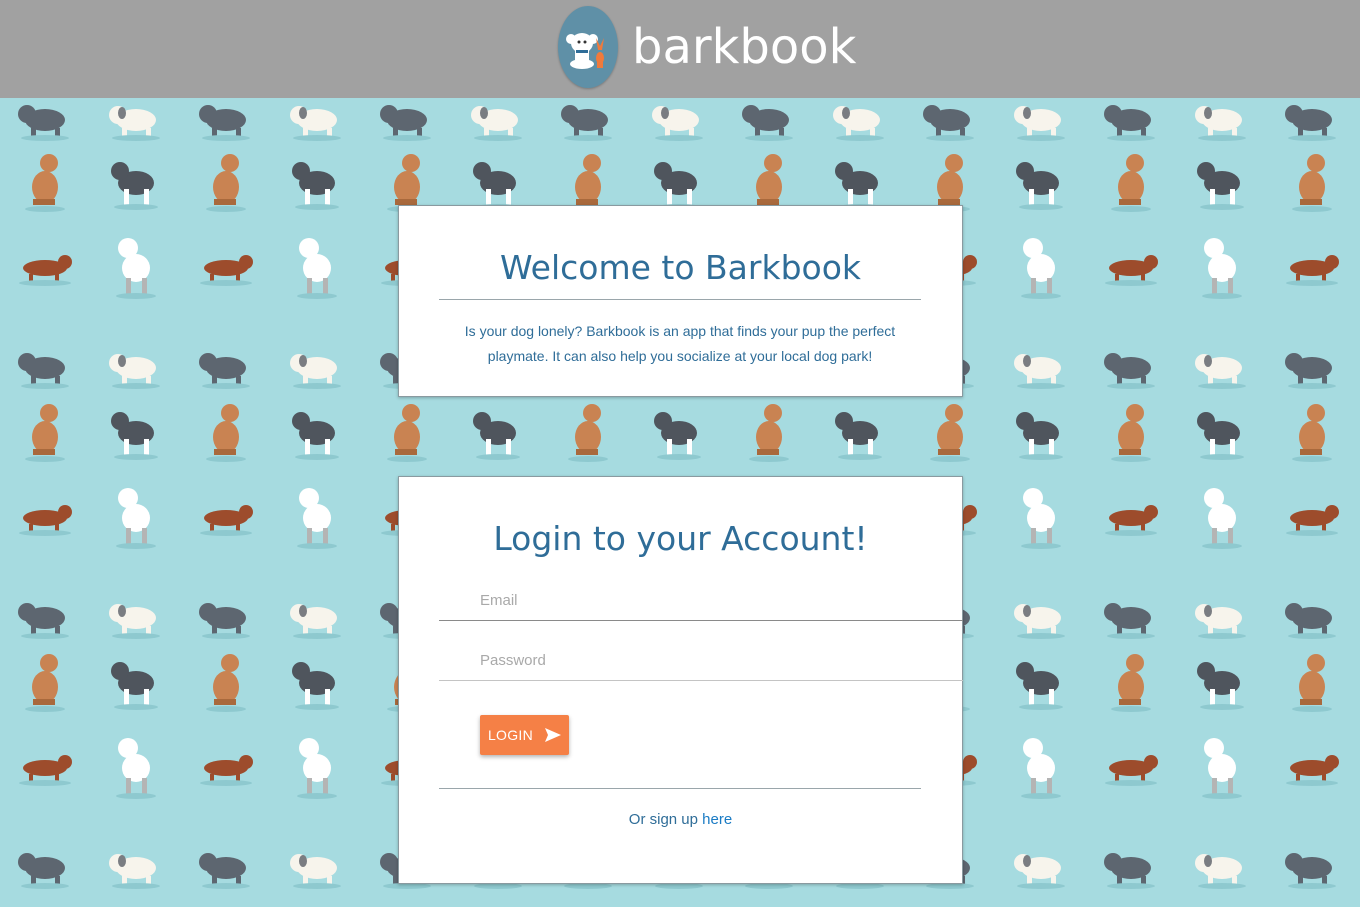 The width and height of the screenshot is (1360, 907). What do you see at coordinates (553, 735) in the screenshot?
I see `send-arrow-icon` at bounding box center [553, 735].